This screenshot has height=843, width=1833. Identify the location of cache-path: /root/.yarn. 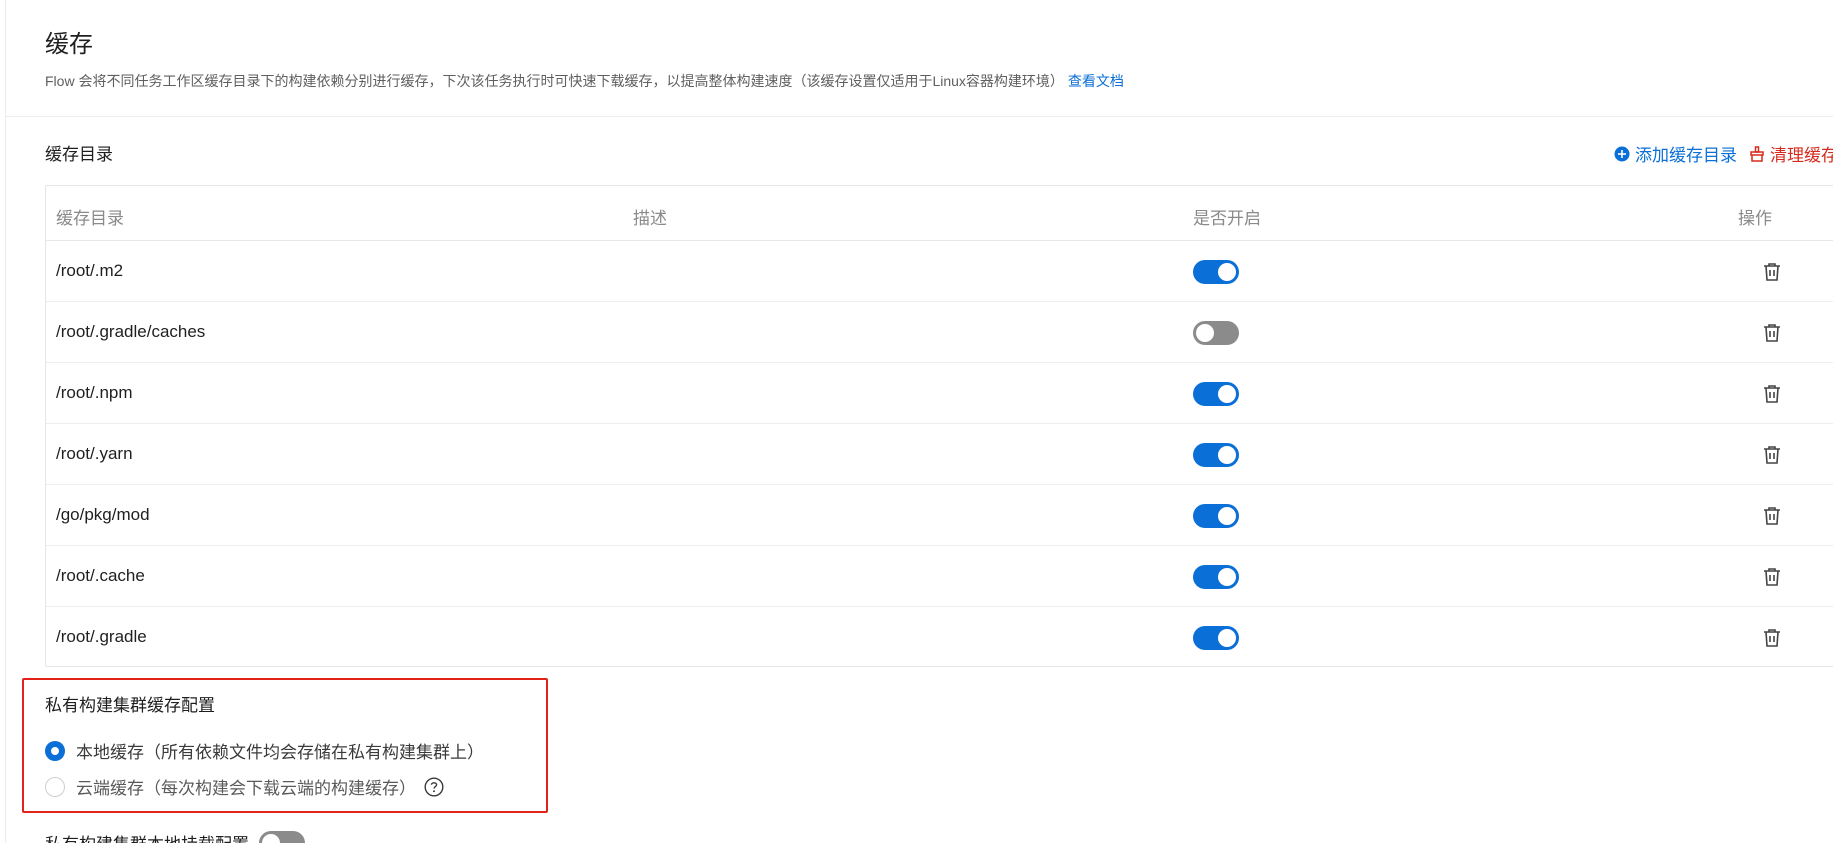
(94, 453).